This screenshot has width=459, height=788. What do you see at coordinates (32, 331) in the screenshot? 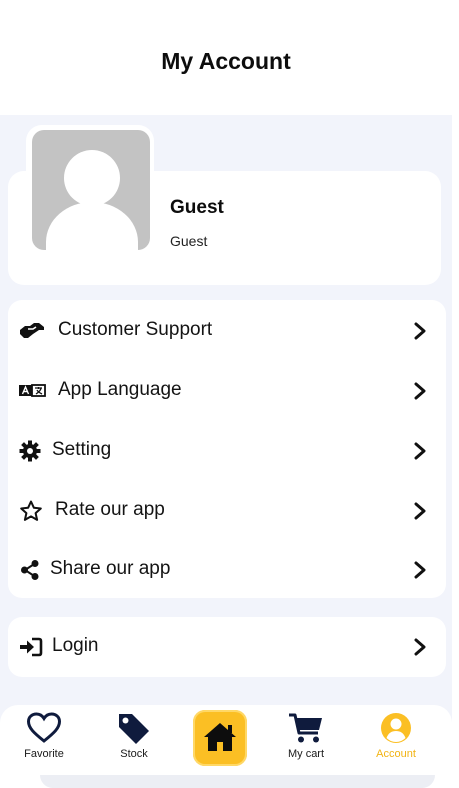
I see `handshake-icon` at bounding box center [32, 331].